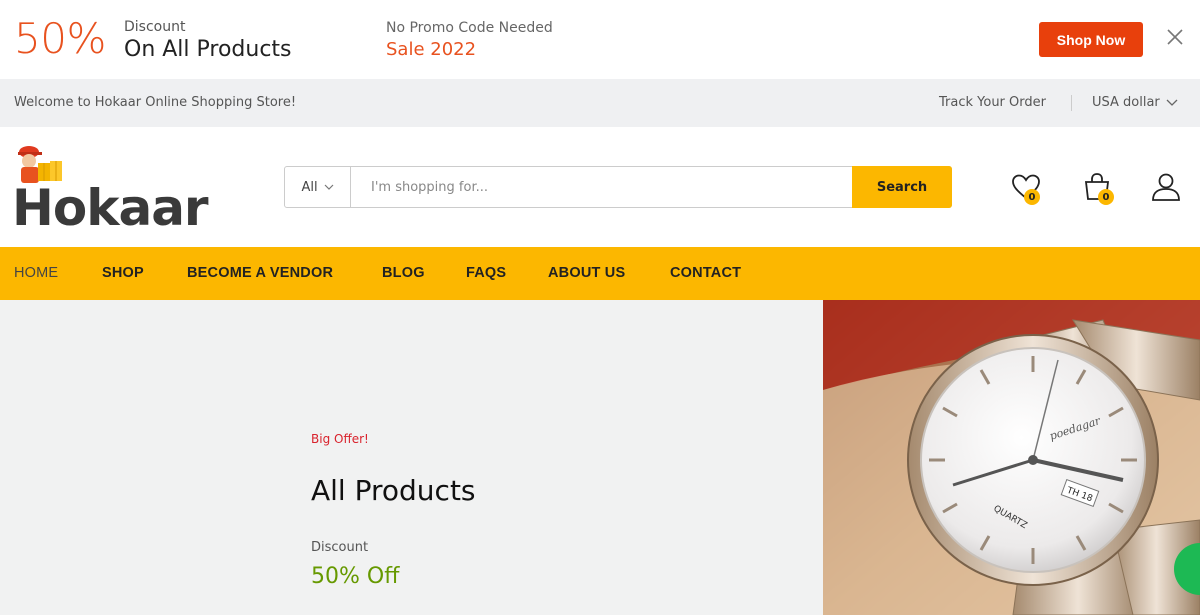  I want to click on nav-about-us: ABOUT US, so click(586, 273).